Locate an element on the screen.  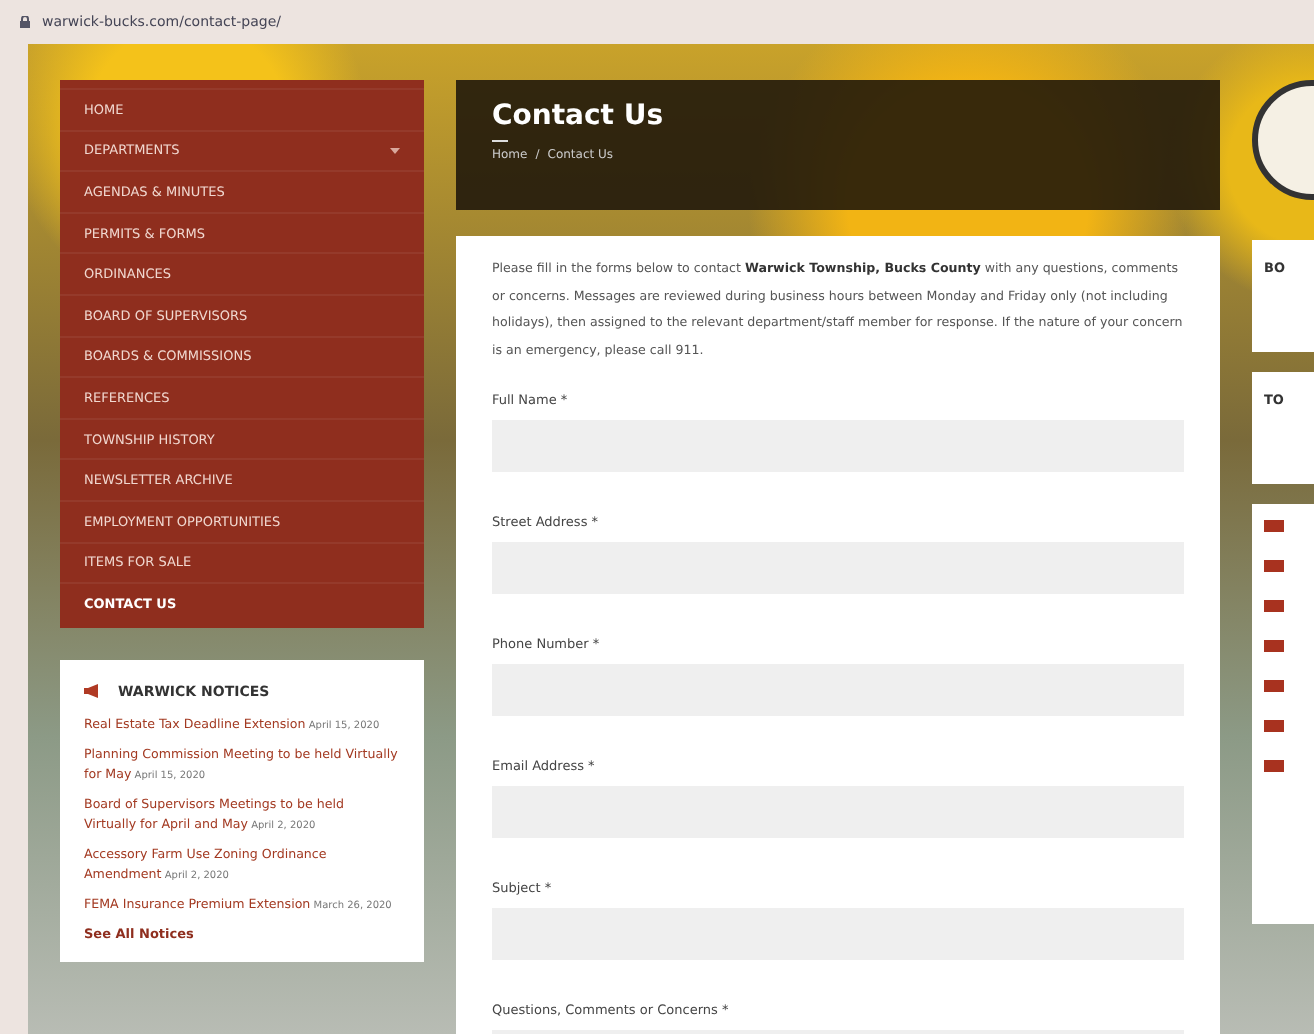
lock-icon is located at coordinates (25, 22).